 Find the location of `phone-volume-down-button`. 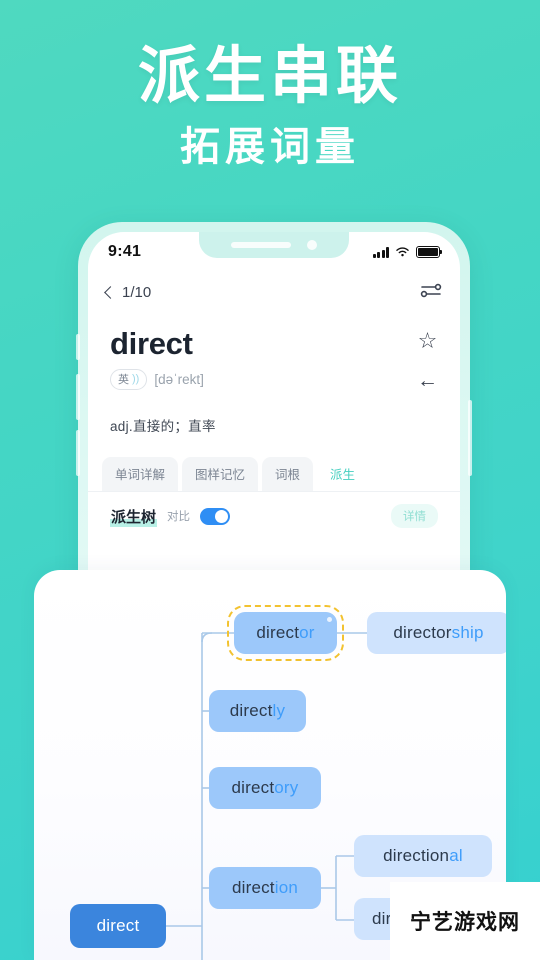

phone-volume-down-button is located at coordinates (78, 453).